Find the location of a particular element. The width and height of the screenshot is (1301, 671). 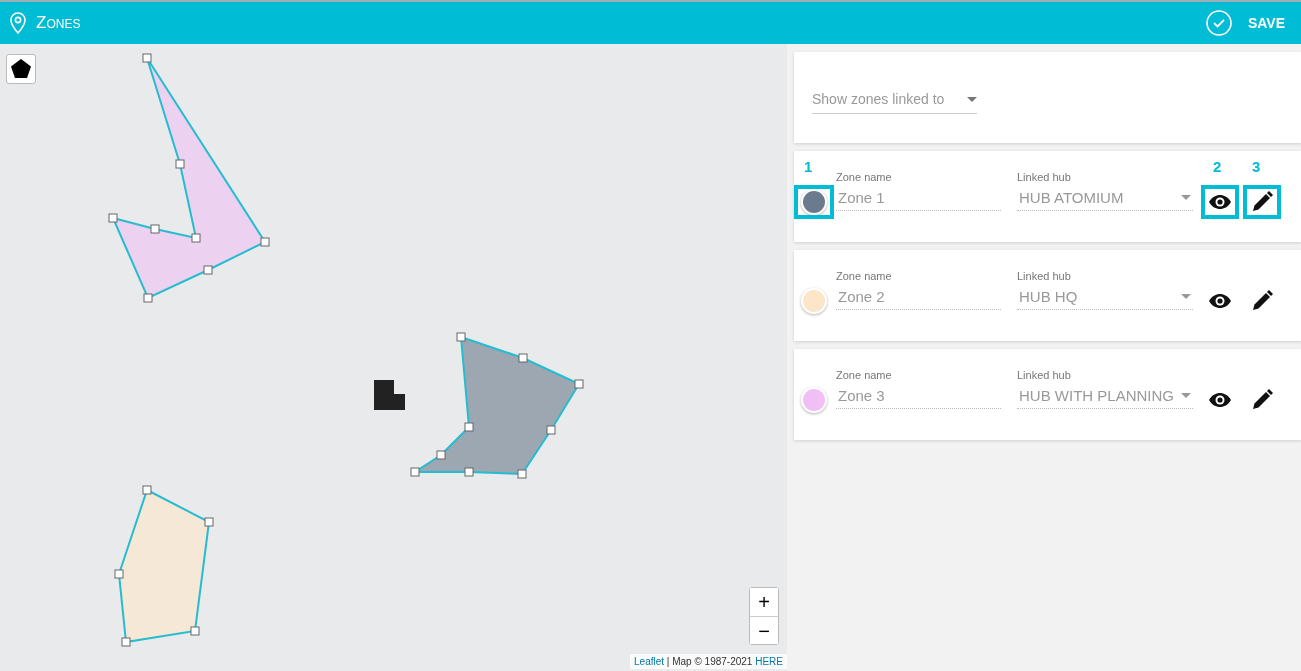

zone-name-field: Zone 1 is located at coordinates (918, 198).